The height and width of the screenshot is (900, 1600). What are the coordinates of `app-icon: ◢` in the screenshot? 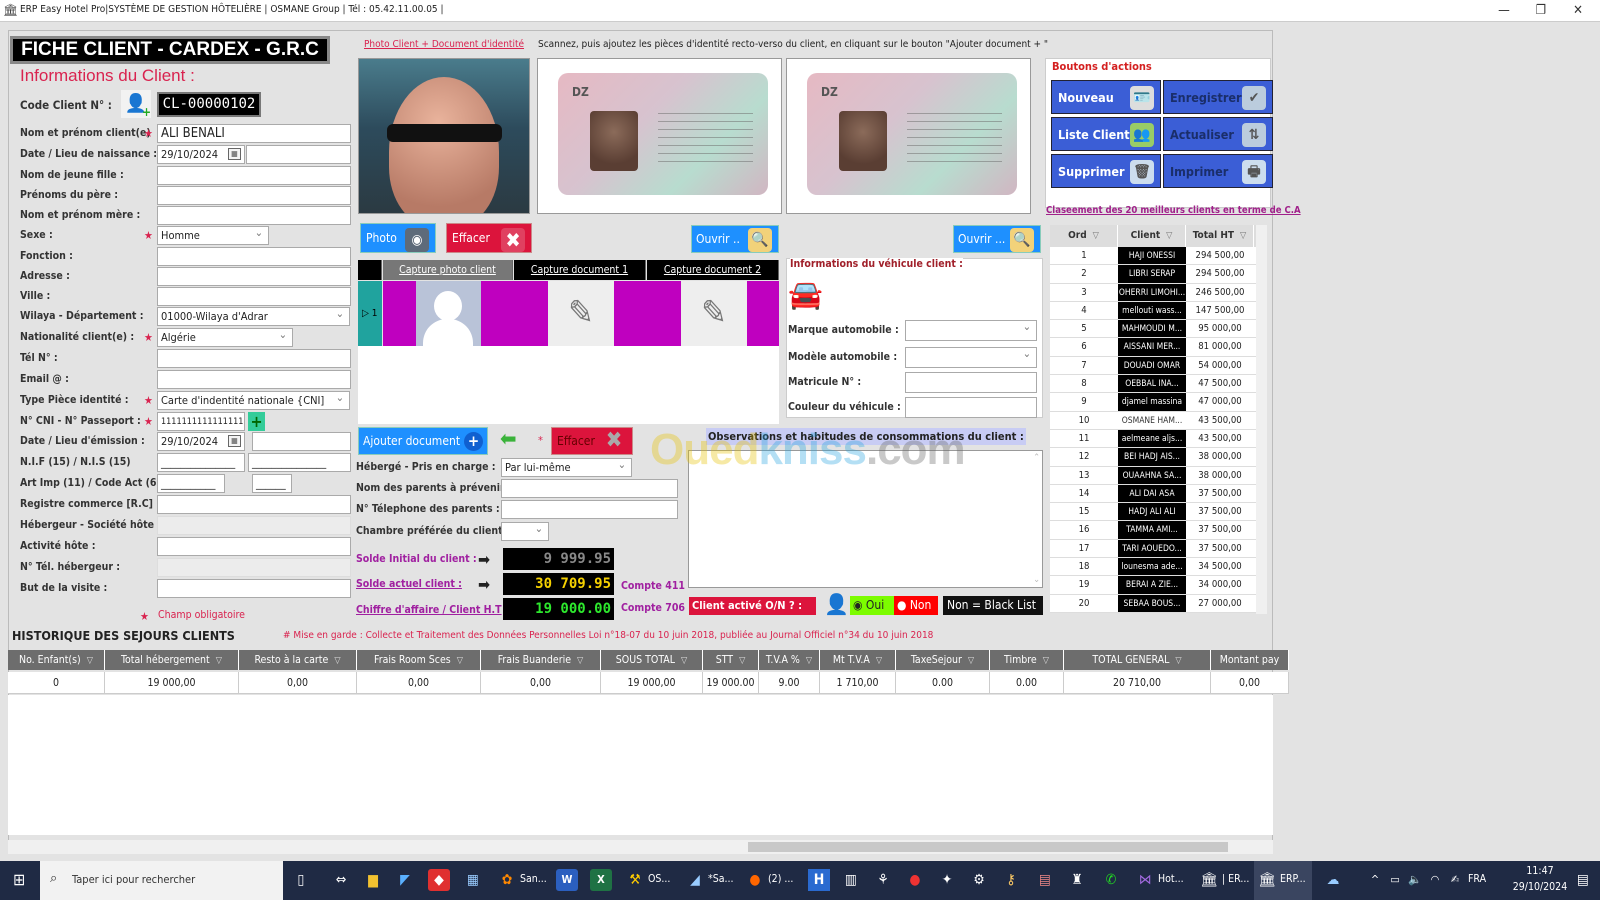 It's located at (695, 880).